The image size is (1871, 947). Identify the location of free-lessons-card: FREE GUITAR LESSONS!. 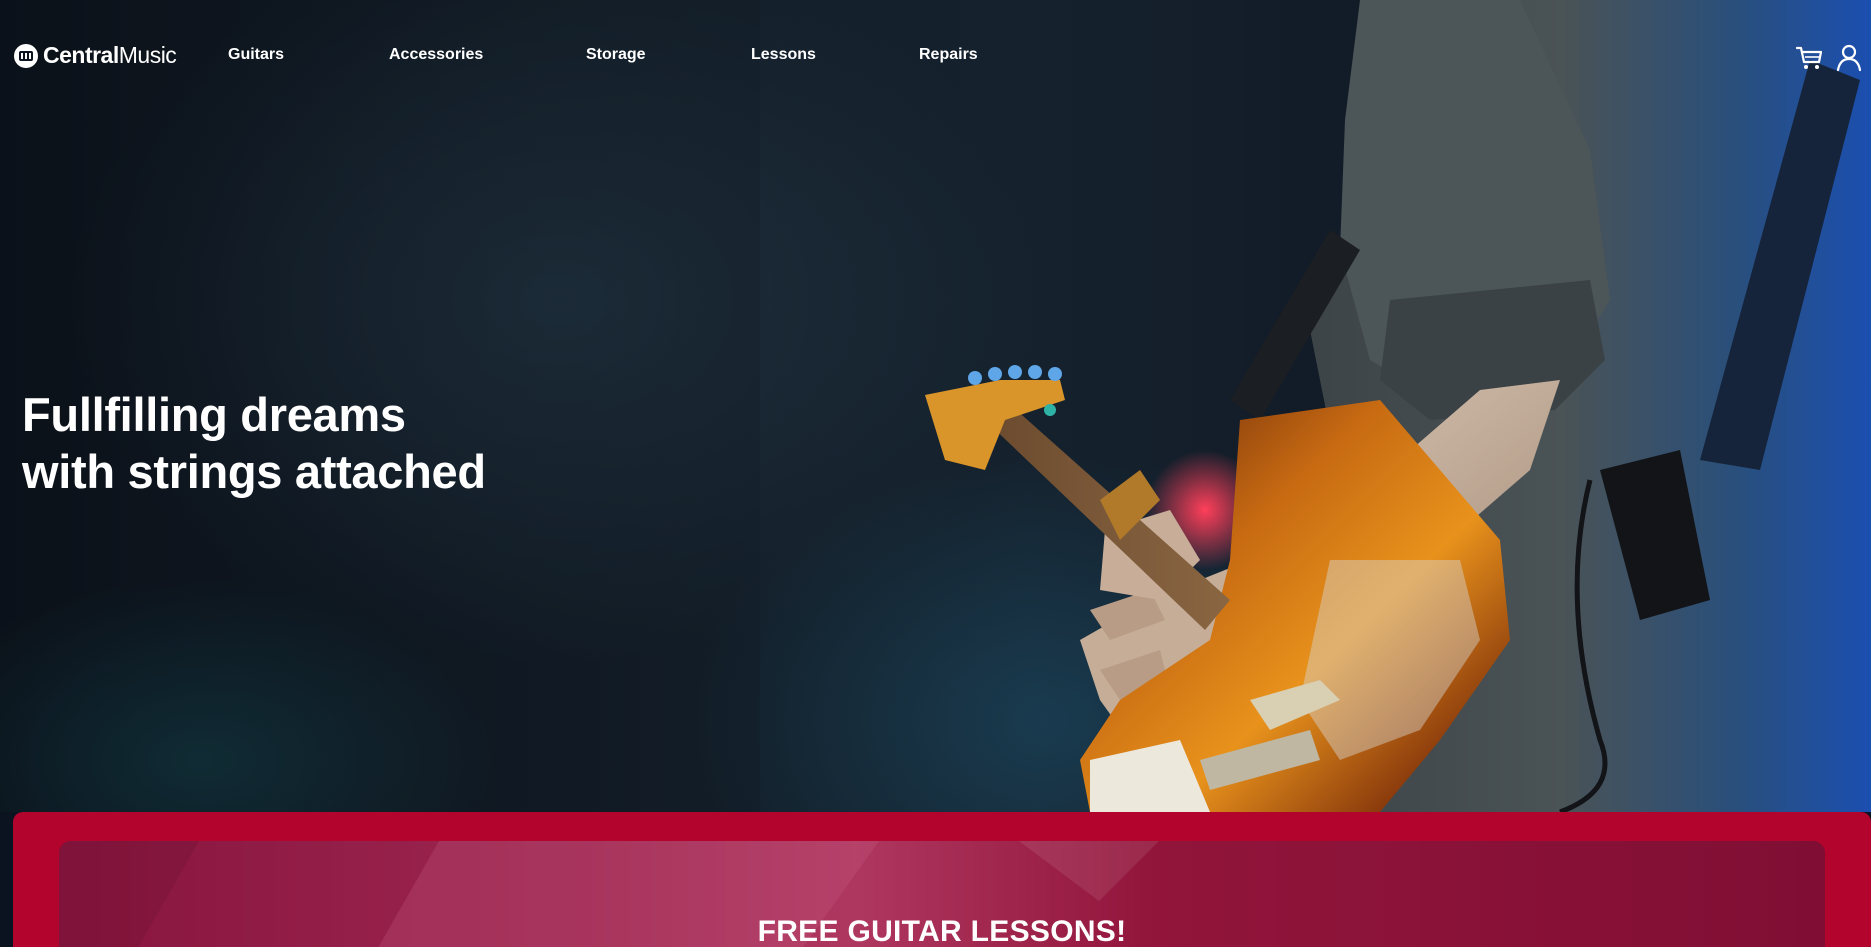
(942, 894).